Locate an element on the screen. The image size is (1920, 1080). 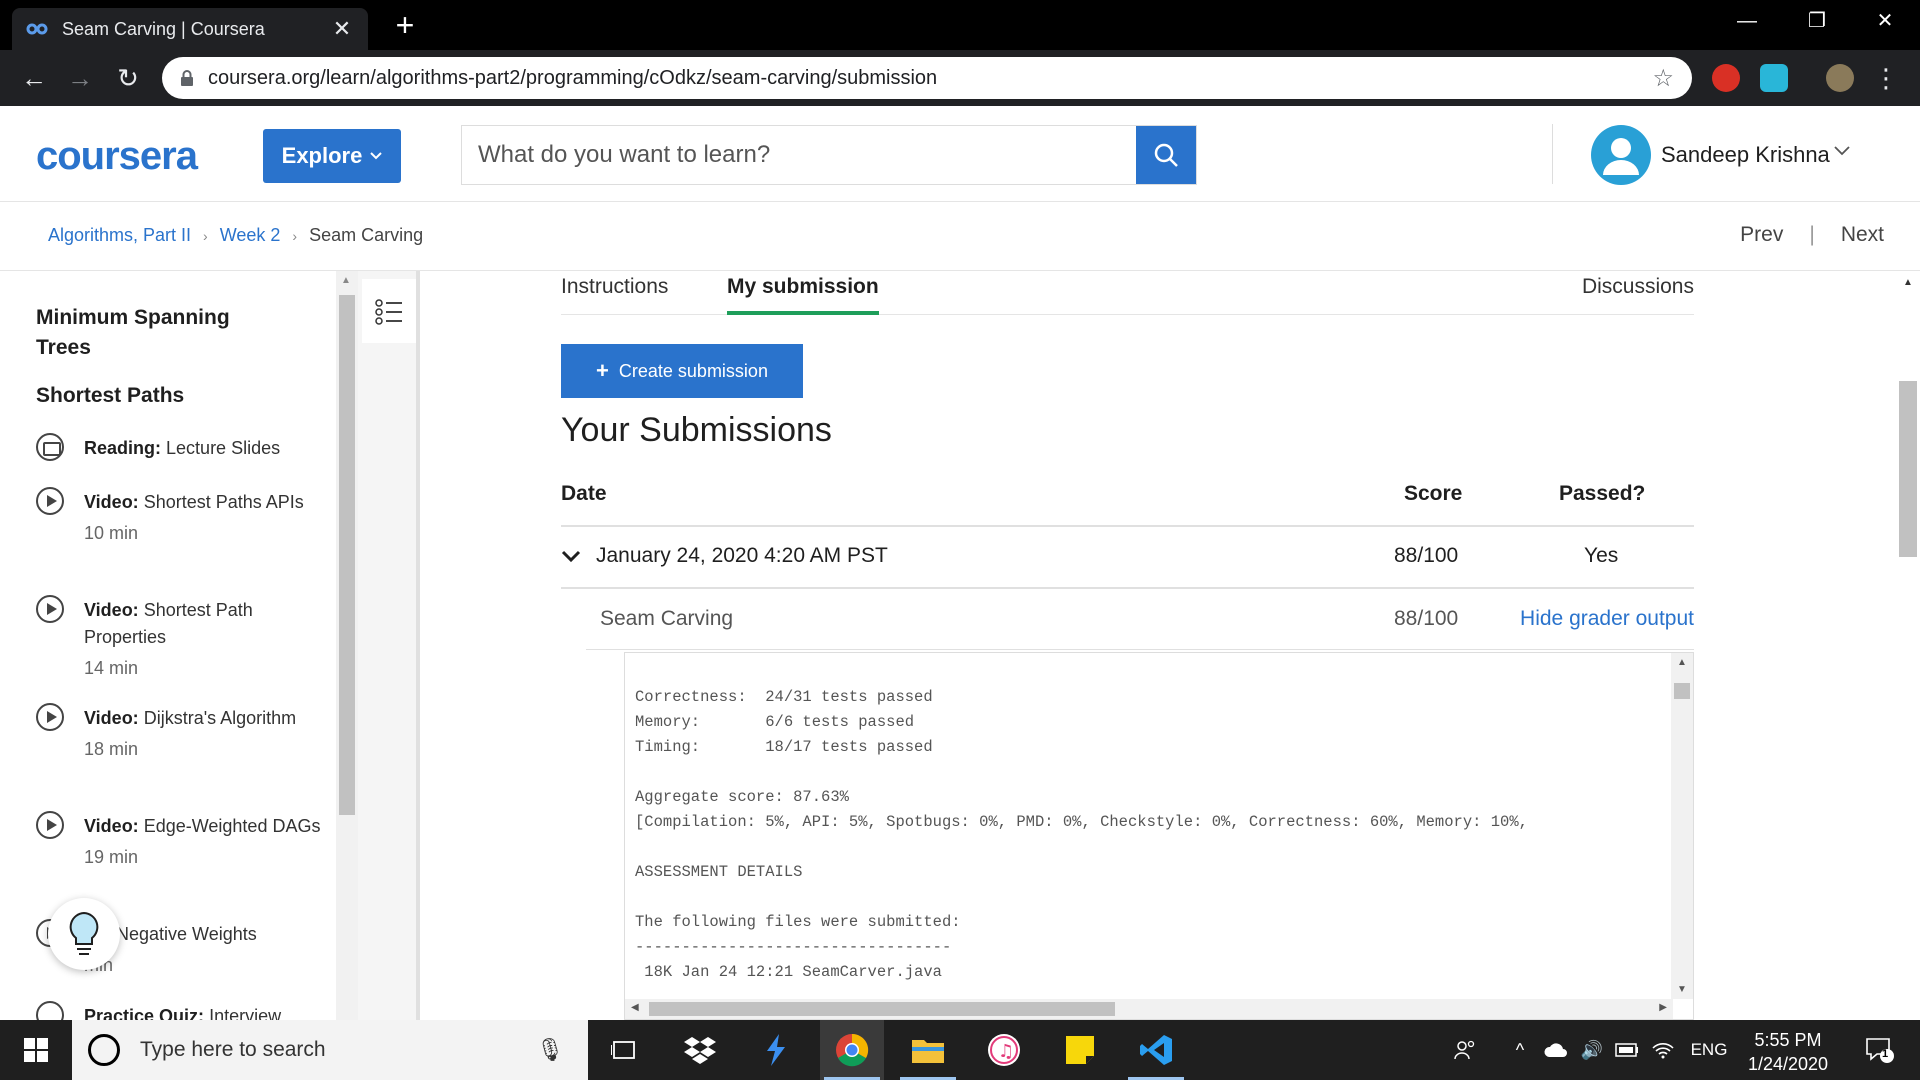
extension-blue-icon is located at coordinates (1774, 78).